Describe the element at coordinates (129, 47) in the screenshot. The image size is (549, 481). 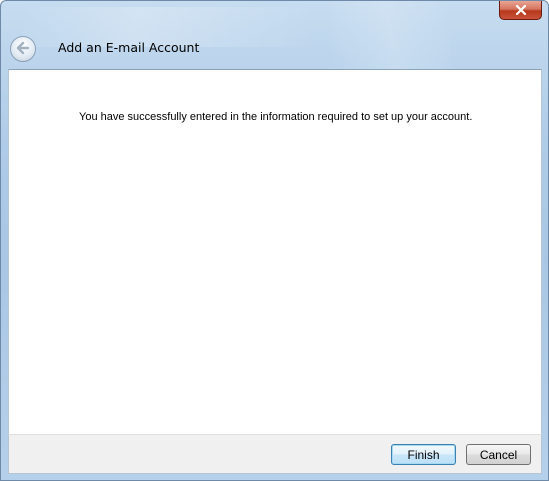
I see `window-title: Add an E-mail Account` at that location.